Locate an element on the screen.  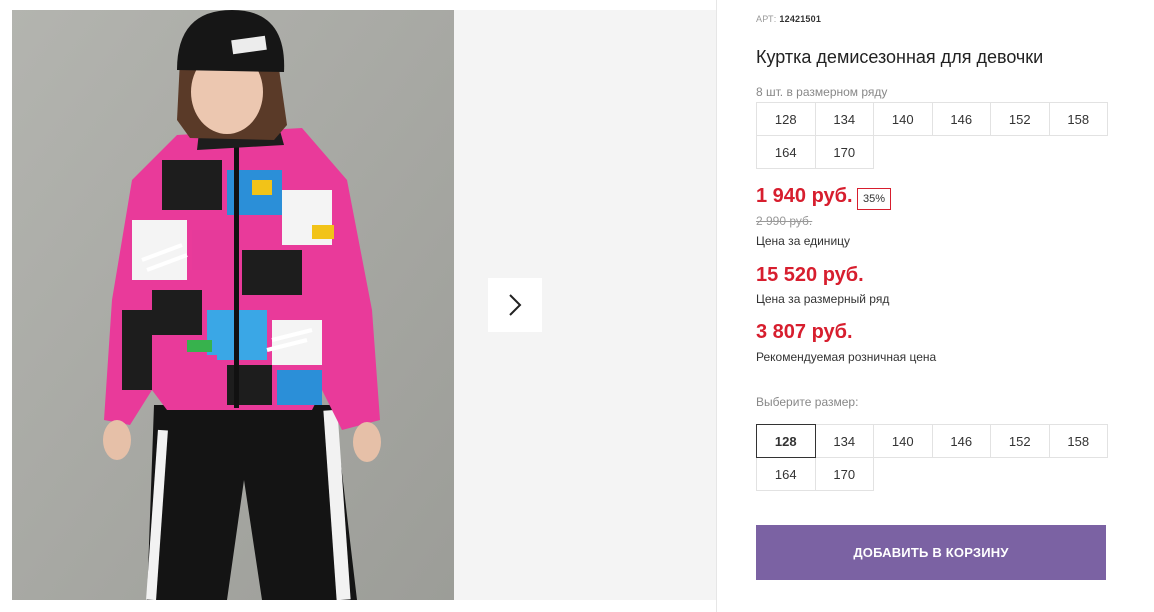
pack-size-cell: 152 is located at coordinates (1020, 119).